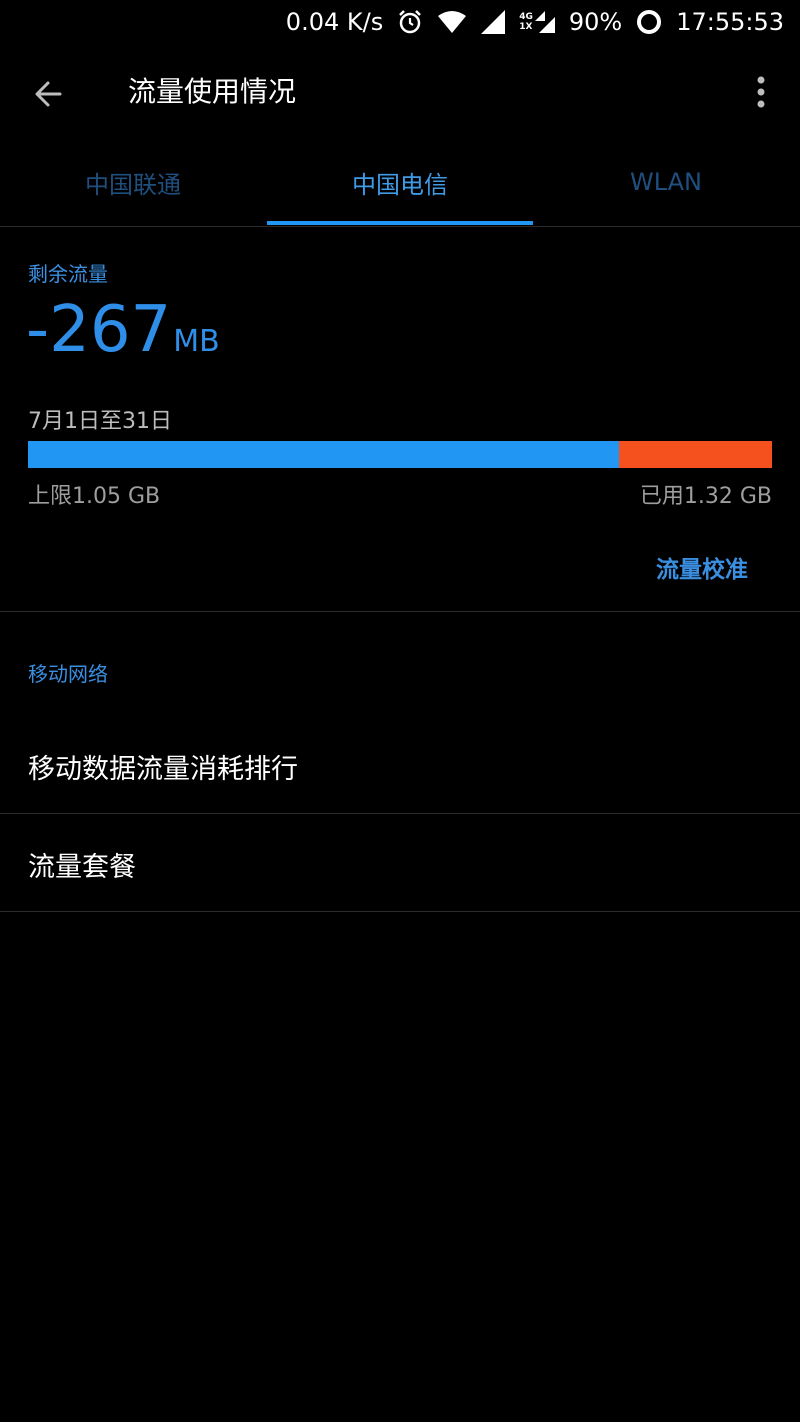 This screenshot has height=1422, width=800. I want to click on network-type: 4G 1X, so click(526, 22).